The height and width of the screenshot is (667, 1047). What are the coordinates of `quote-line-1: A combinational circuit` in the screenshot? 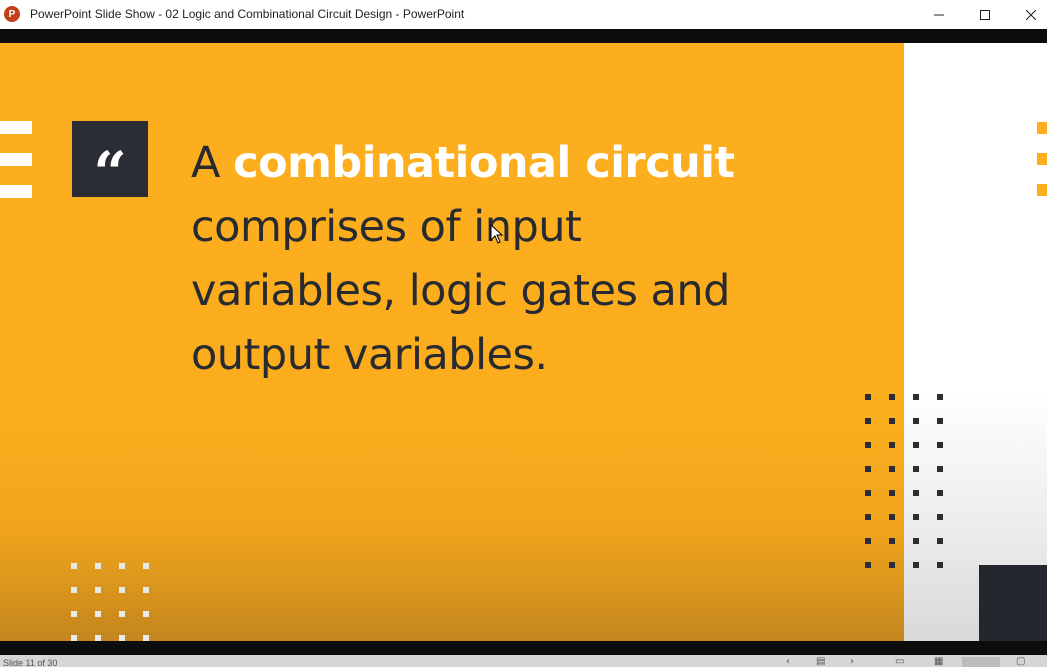 It's located at (491, 163).